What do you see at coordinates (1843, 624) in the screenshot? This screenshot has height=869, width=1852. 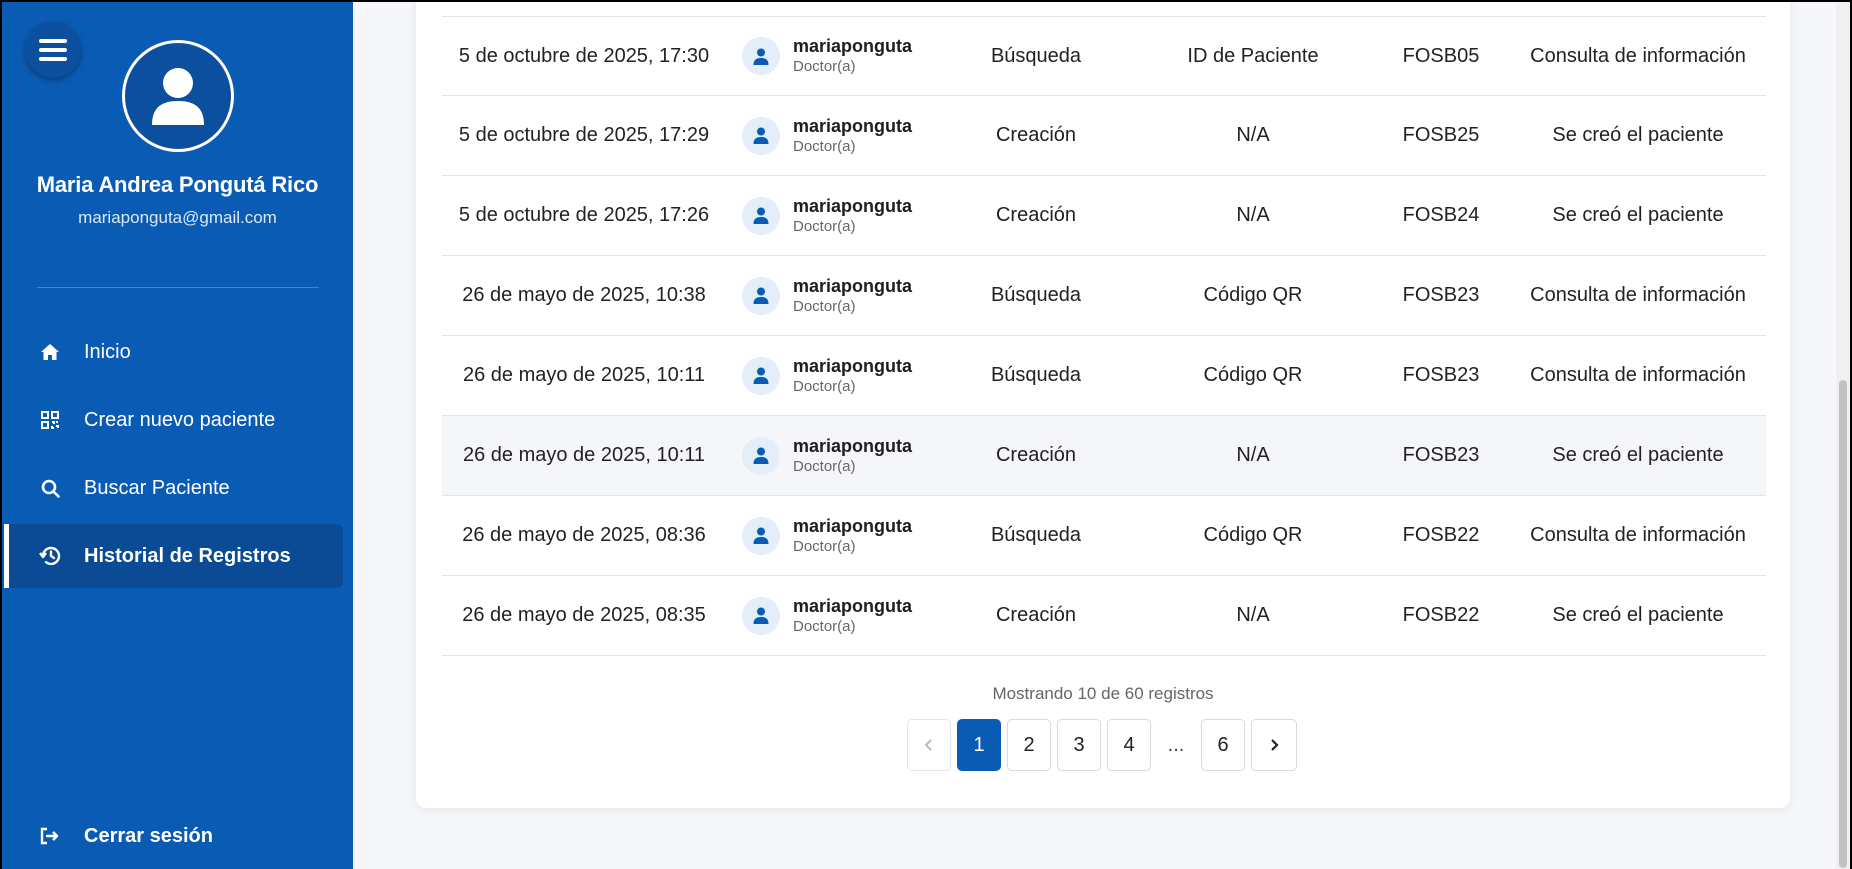 I see `scrollbar-thumb` at bounding box center [1843, 624].